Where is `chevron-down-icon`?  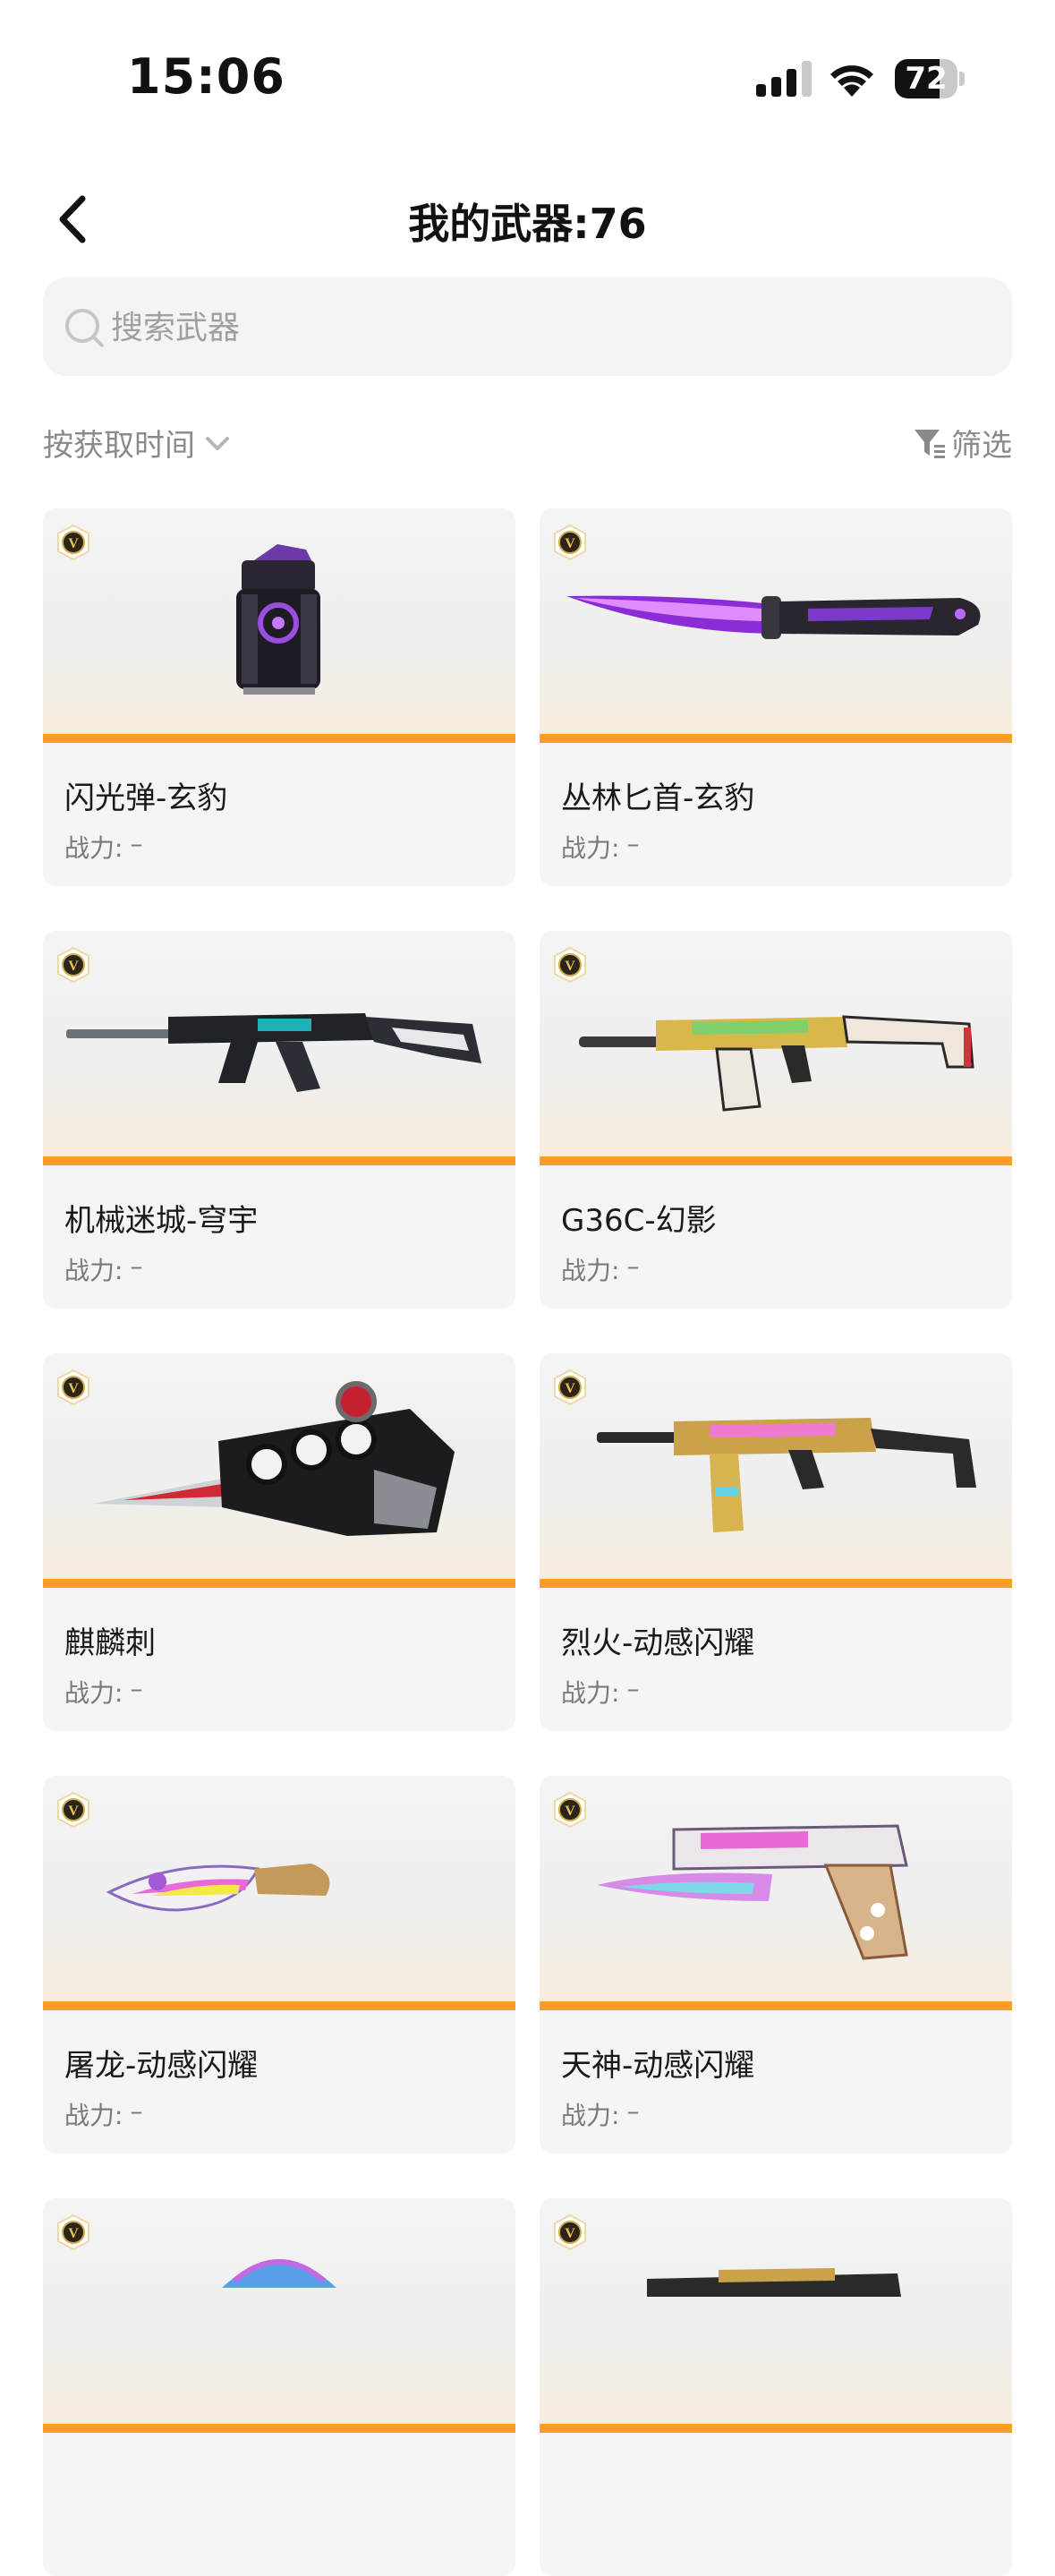 chevron-down-icon is located at coordinates (218, 443).